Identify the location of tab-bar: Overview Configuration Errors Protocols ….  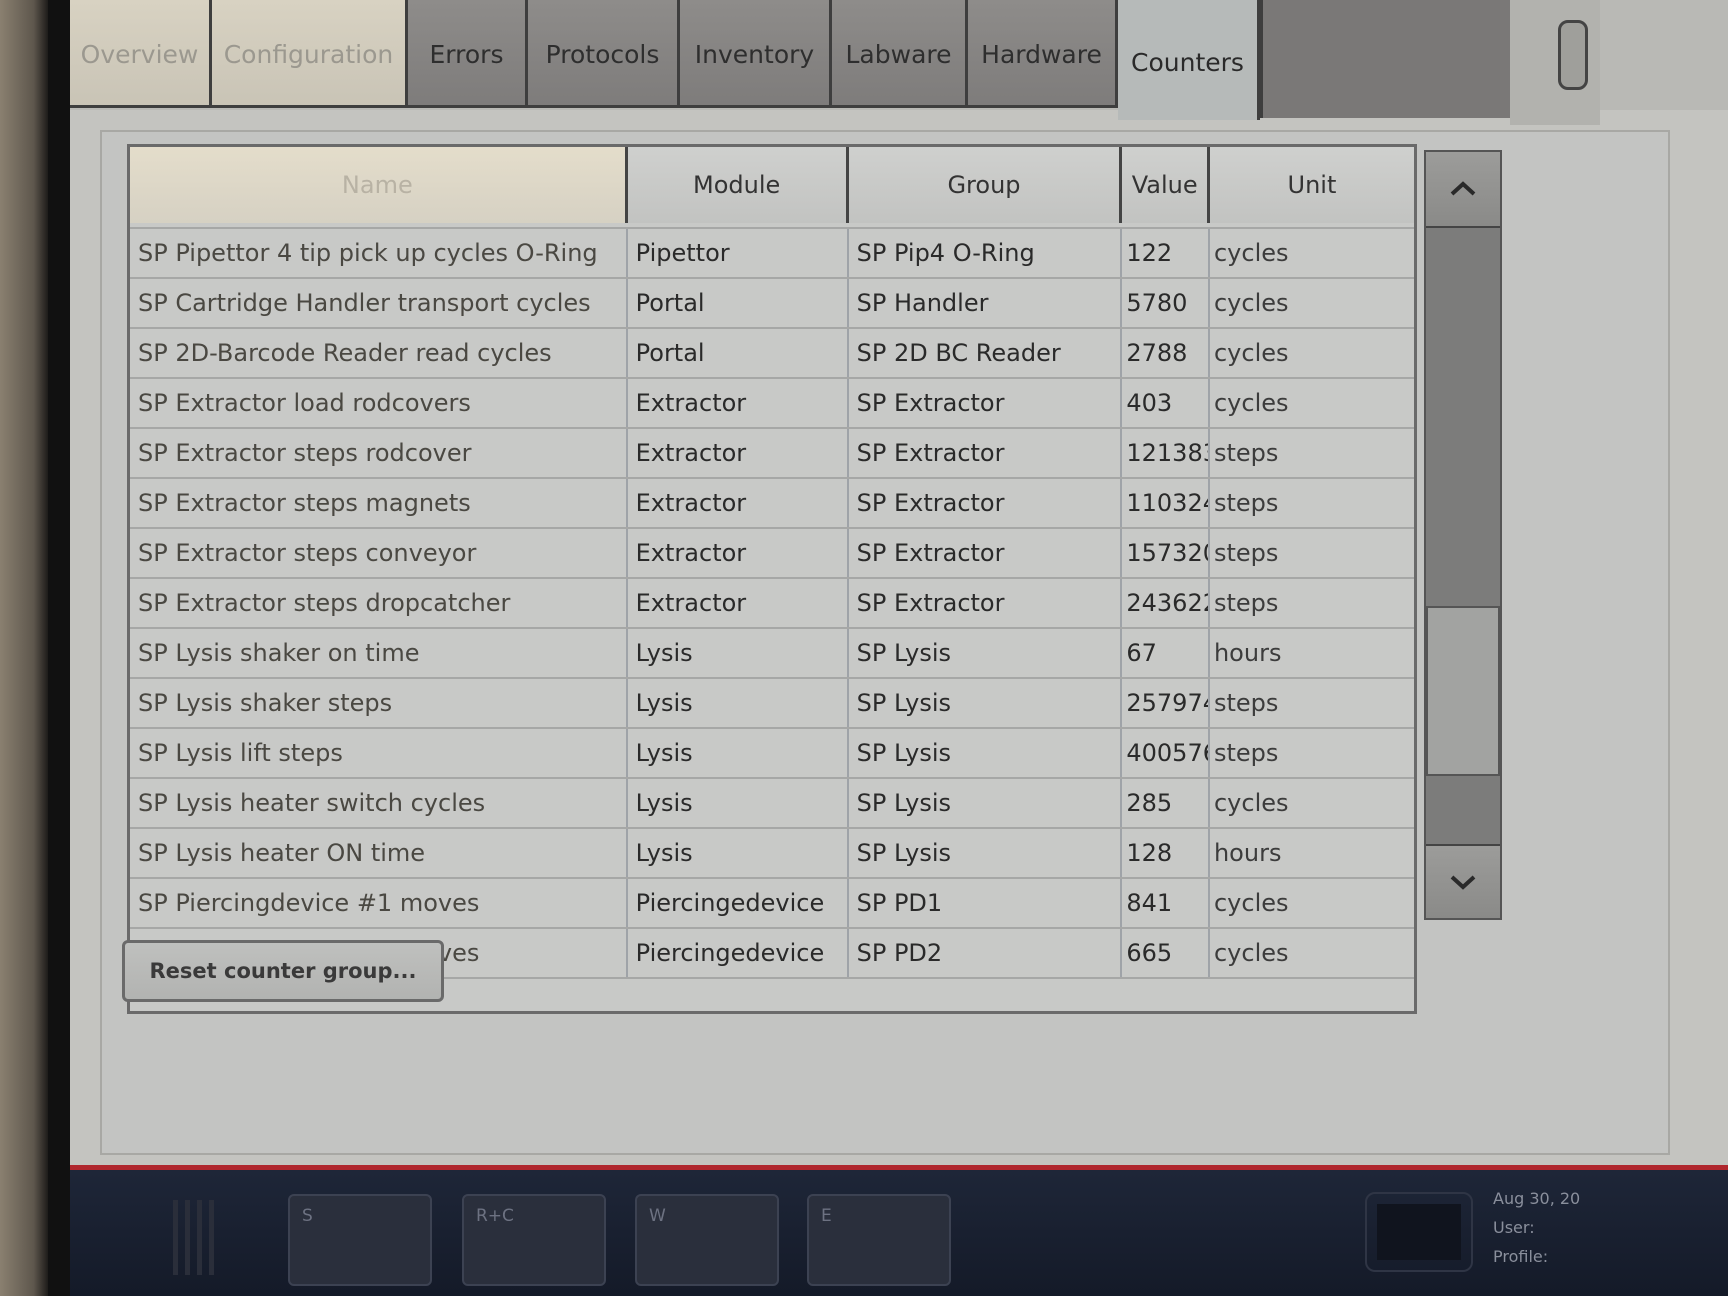
(899, 62).